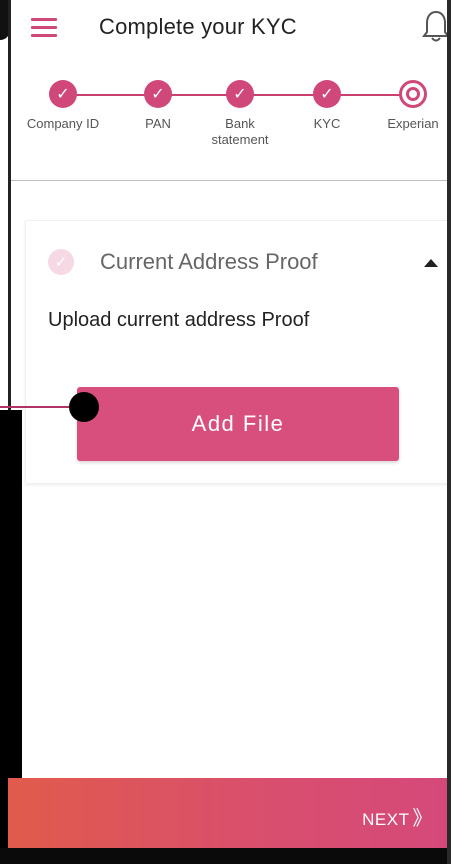  I want to click on step-bank-statement: ✓ Bank statement, so click(240, 114).